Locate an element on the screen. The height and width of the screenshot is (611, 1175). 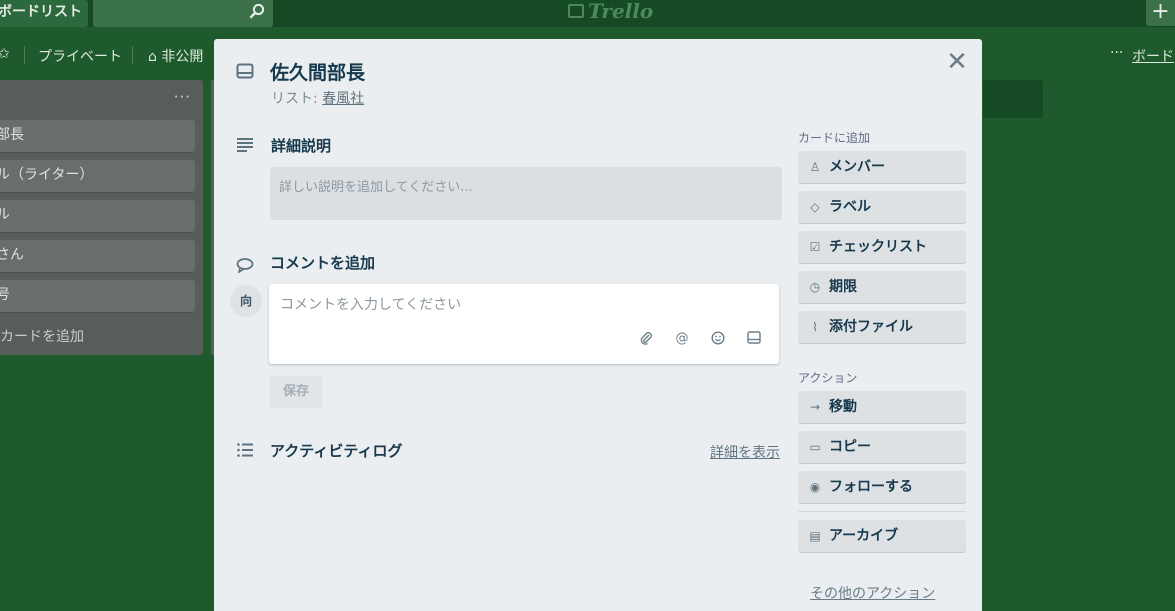
board-list: ··· 部長 ル（ライター） ル さん 号 カードを追加 is located at coordinates (101, 217).